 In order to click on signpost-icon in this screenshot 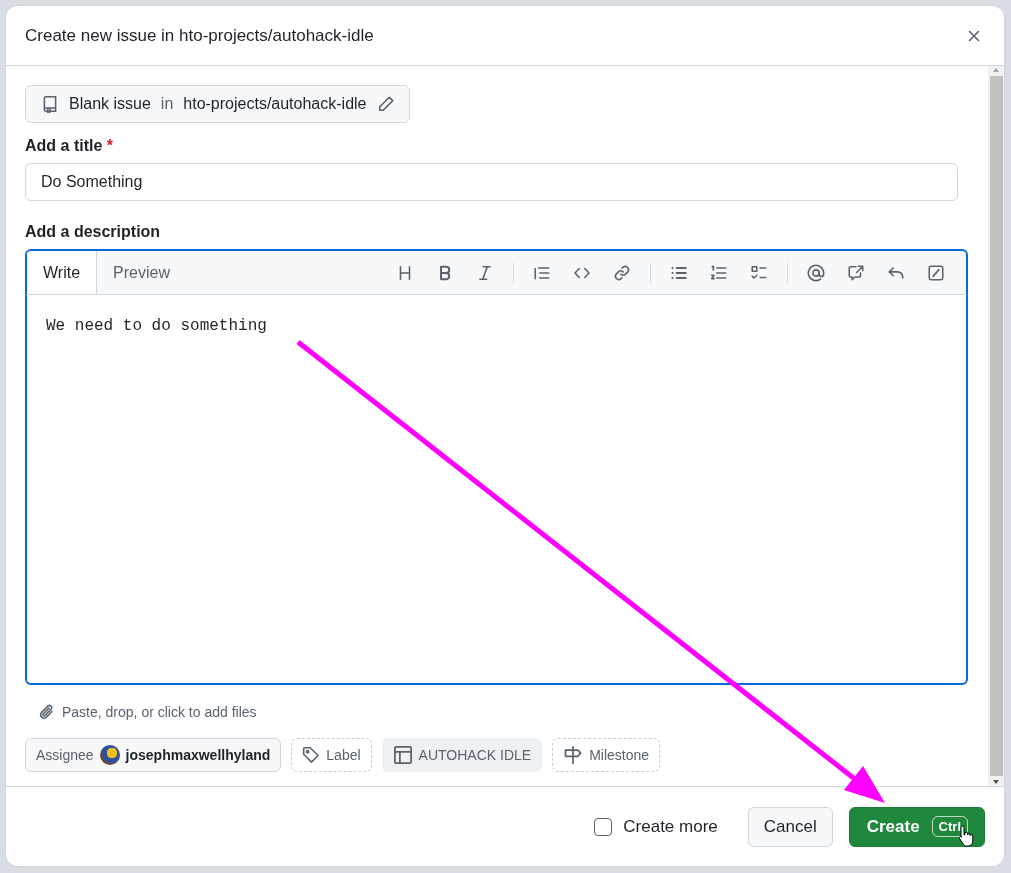, I will do `click(573, 755)`.